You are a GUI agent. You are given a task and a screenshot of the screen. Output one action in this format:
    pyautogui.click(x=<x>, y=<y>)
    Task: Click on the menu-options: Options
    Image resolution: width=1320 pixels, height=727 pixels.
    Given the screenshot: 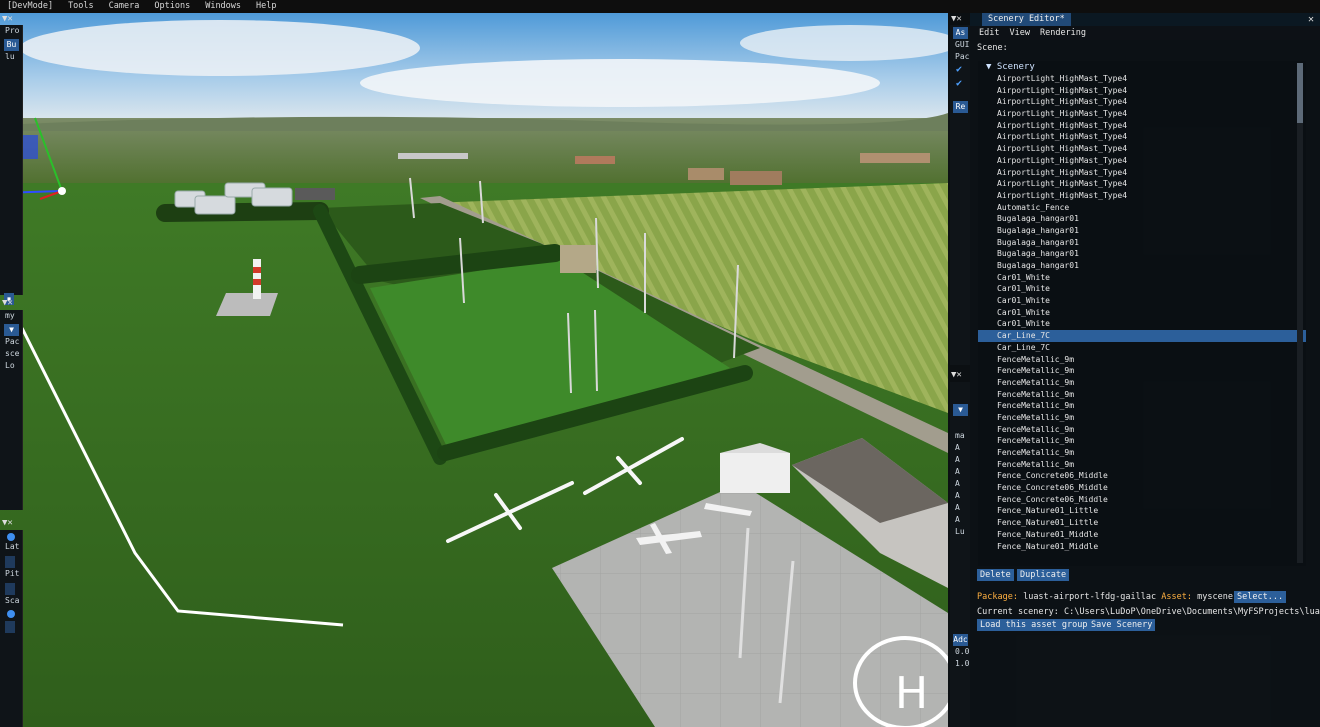 What is the action you would take?
    pyautogui.click(x=172, y=6)
    